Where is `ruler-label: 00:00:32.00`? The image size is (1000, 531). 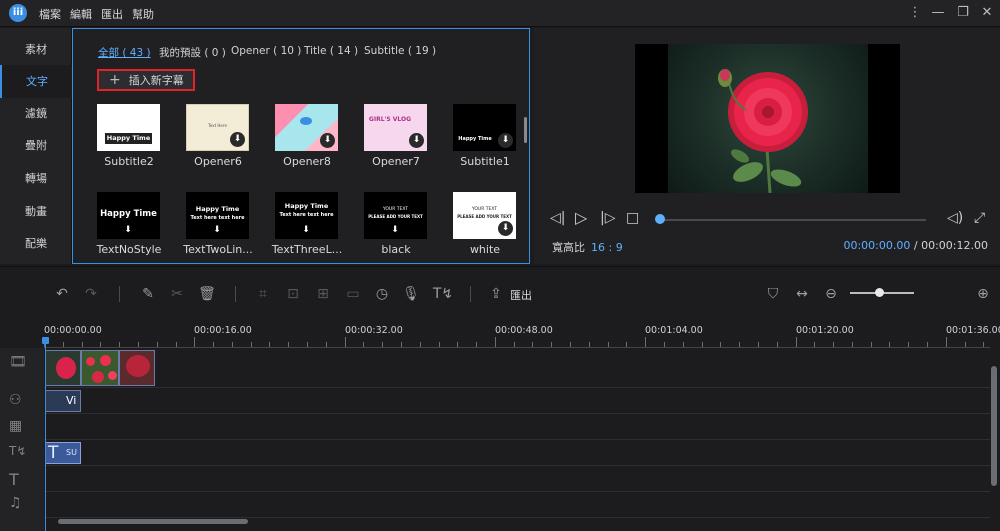
ruler-label: 00:00:32.00 is located at coordinates (374, 330).